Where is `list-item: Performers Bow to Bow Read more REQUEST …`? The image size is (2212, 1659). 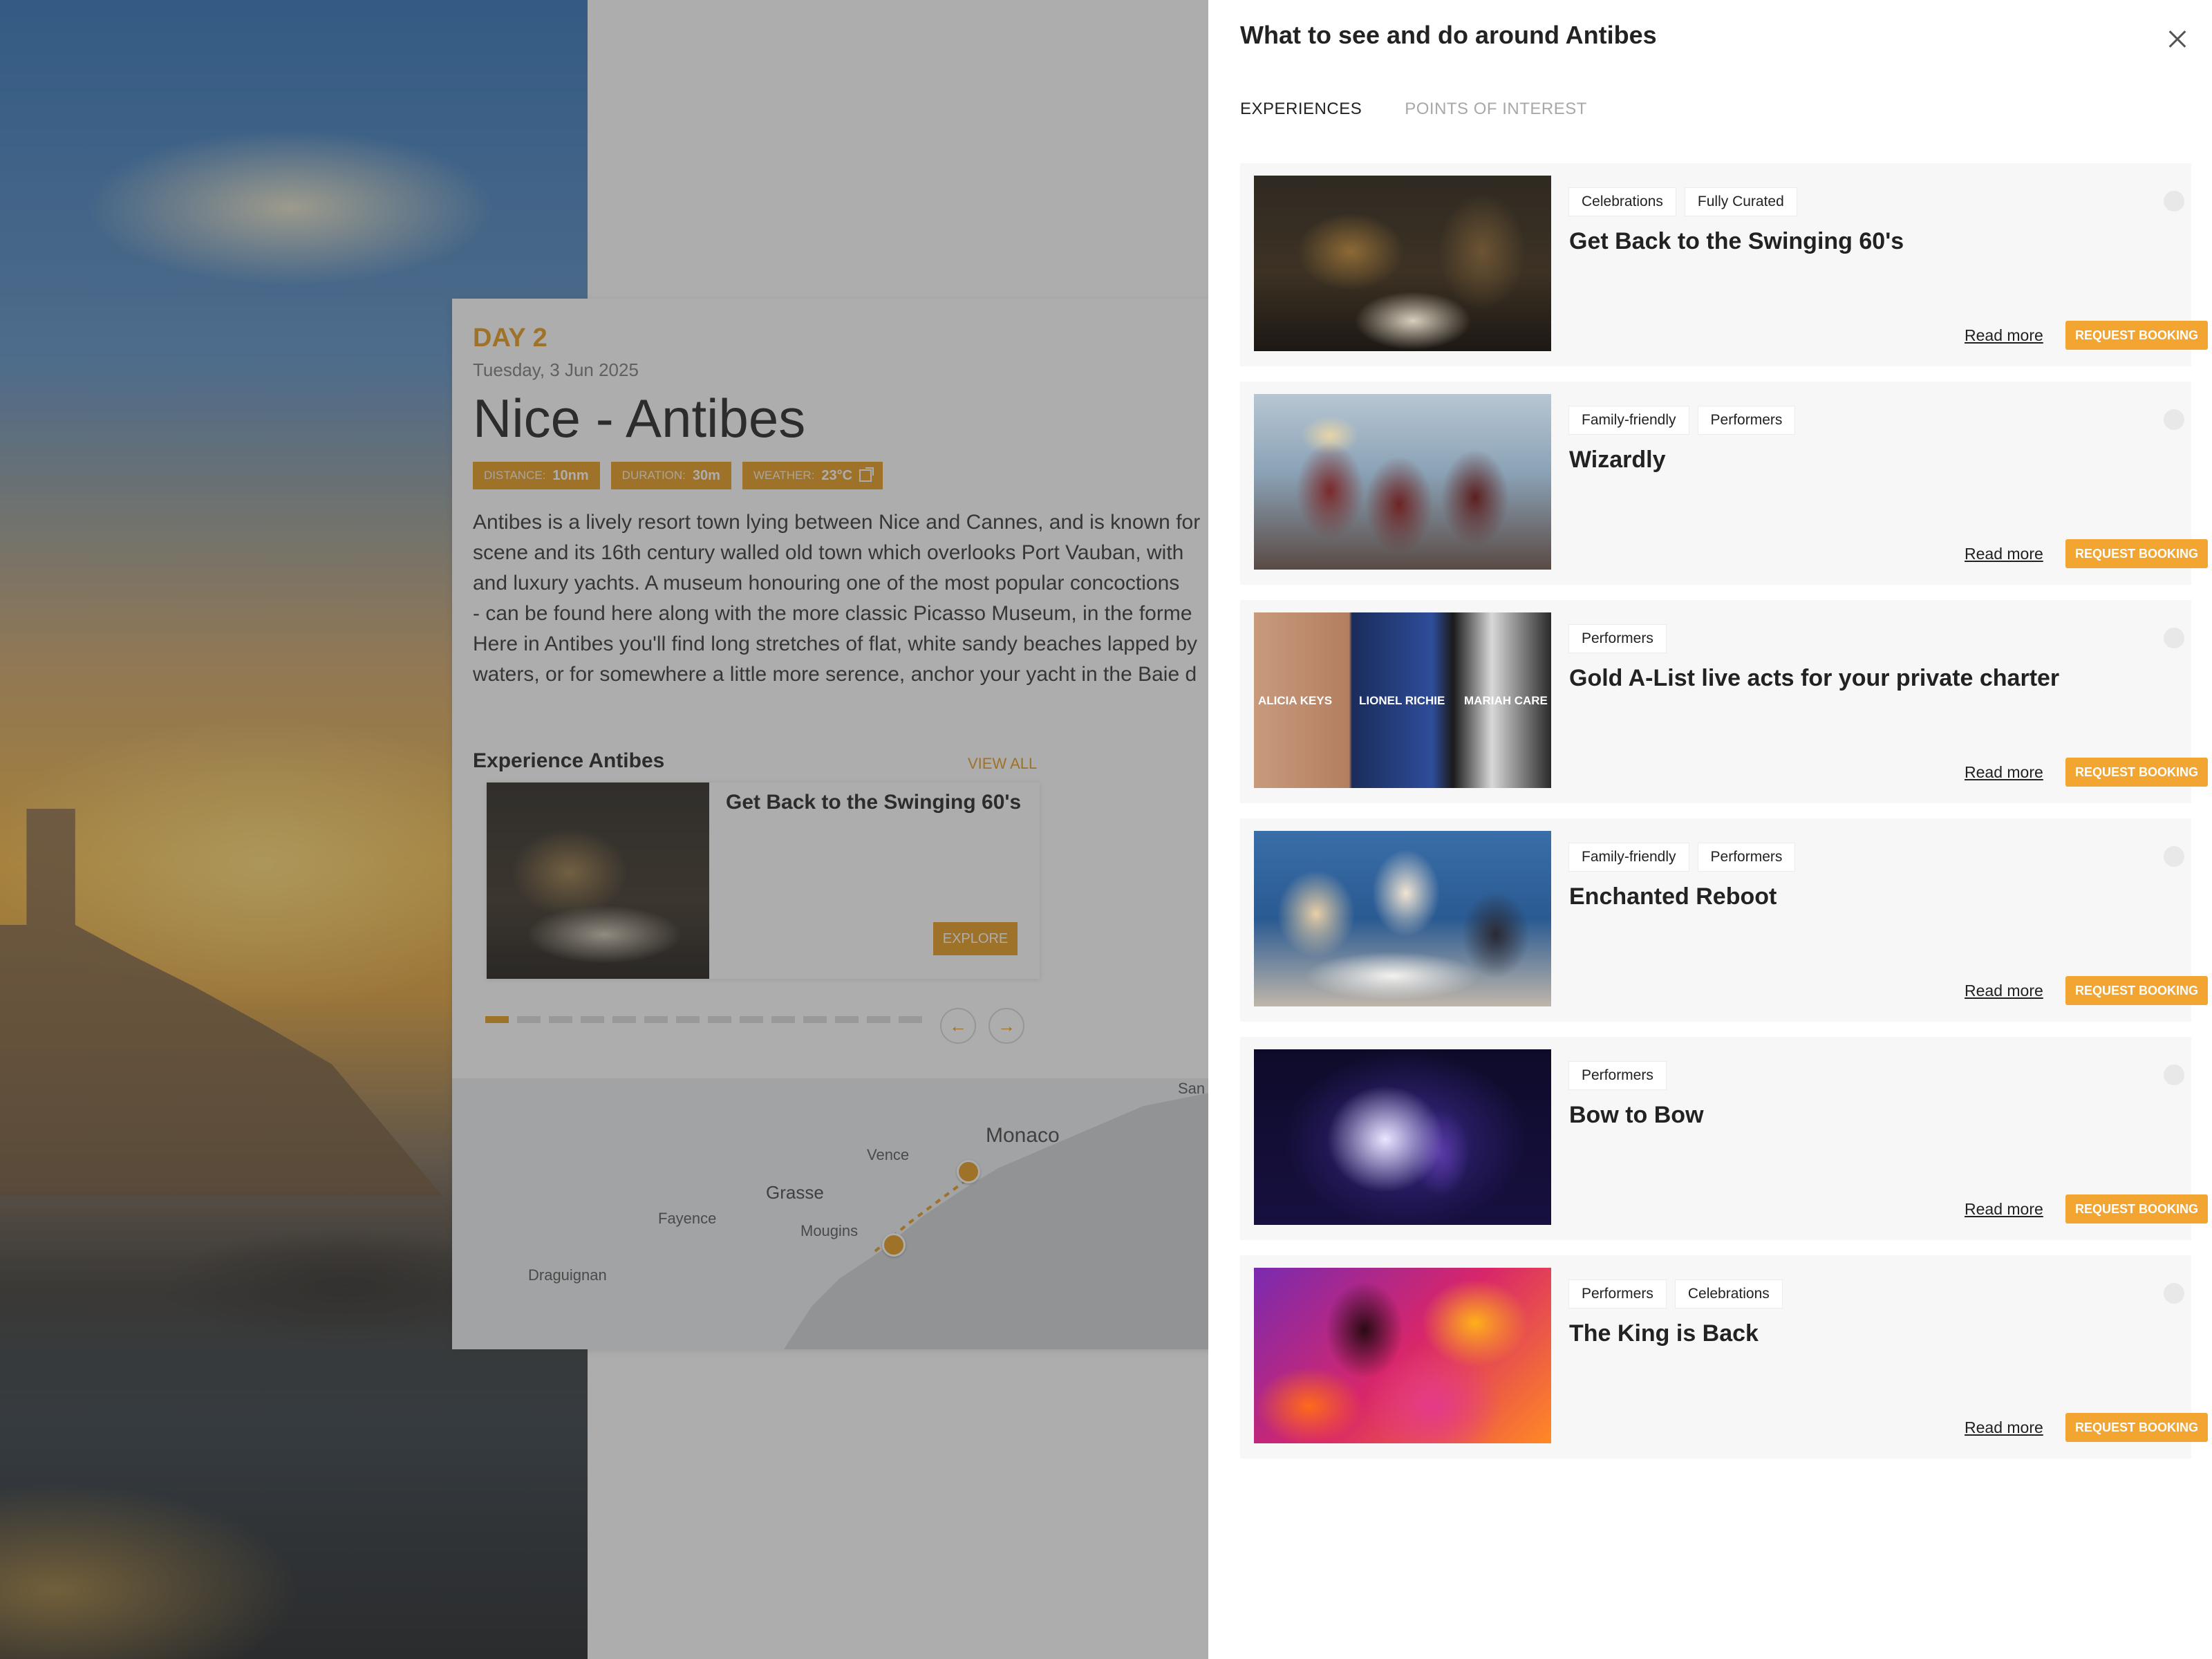
list-item: Performers Bow to Bow Read more REQUEST … is located at coordinates (1724, 1138).